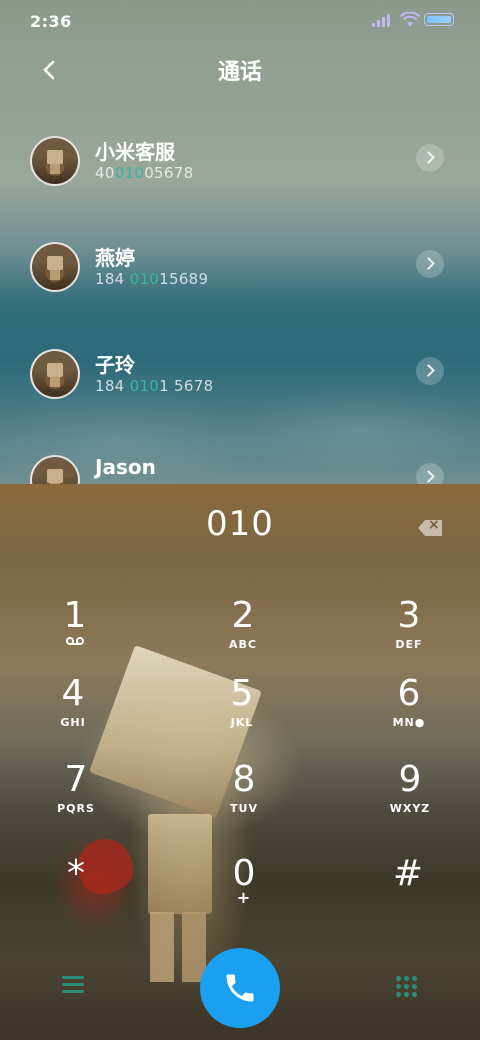  Describe the element at coordinates (410, 799) in the screenshot. I see `key-9: 9 WXYZ` at that location.